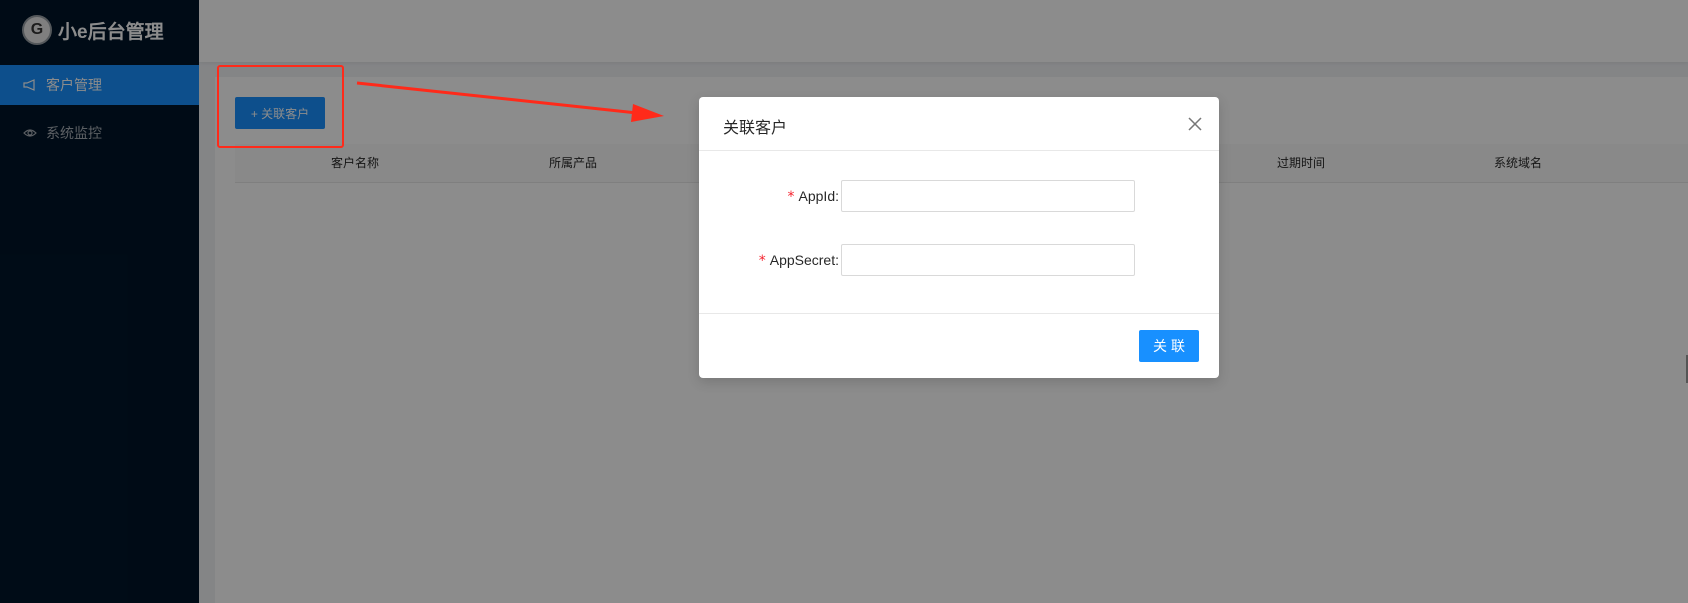 This screenshot has width=1688, height=603. What do you see at coordinates (813, 196) in the screenshot?
I see `appid-label: * AppId:` at bounding box center [813, 196].